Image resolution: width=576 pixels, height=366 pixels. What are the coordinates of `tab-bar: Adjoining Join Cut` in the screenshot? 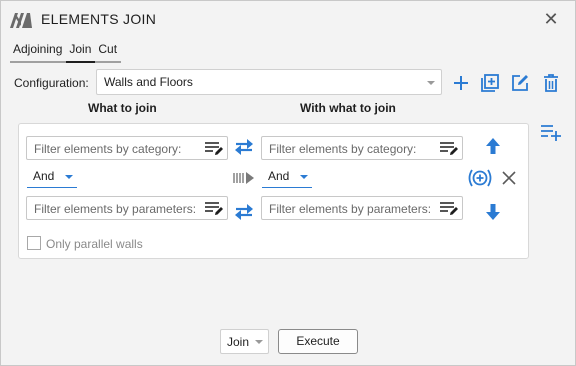 It's located at (66, 52).